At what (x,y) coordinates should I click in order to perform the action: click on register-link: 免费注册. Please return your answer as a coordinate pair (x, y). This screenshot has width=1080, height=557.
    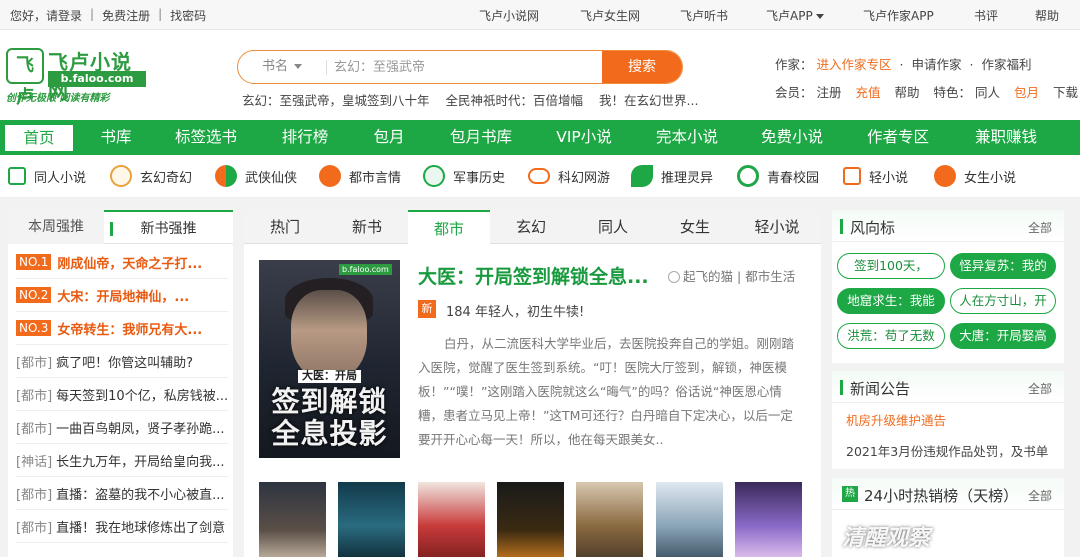
    Looking at the image, I should click on (126, 15).